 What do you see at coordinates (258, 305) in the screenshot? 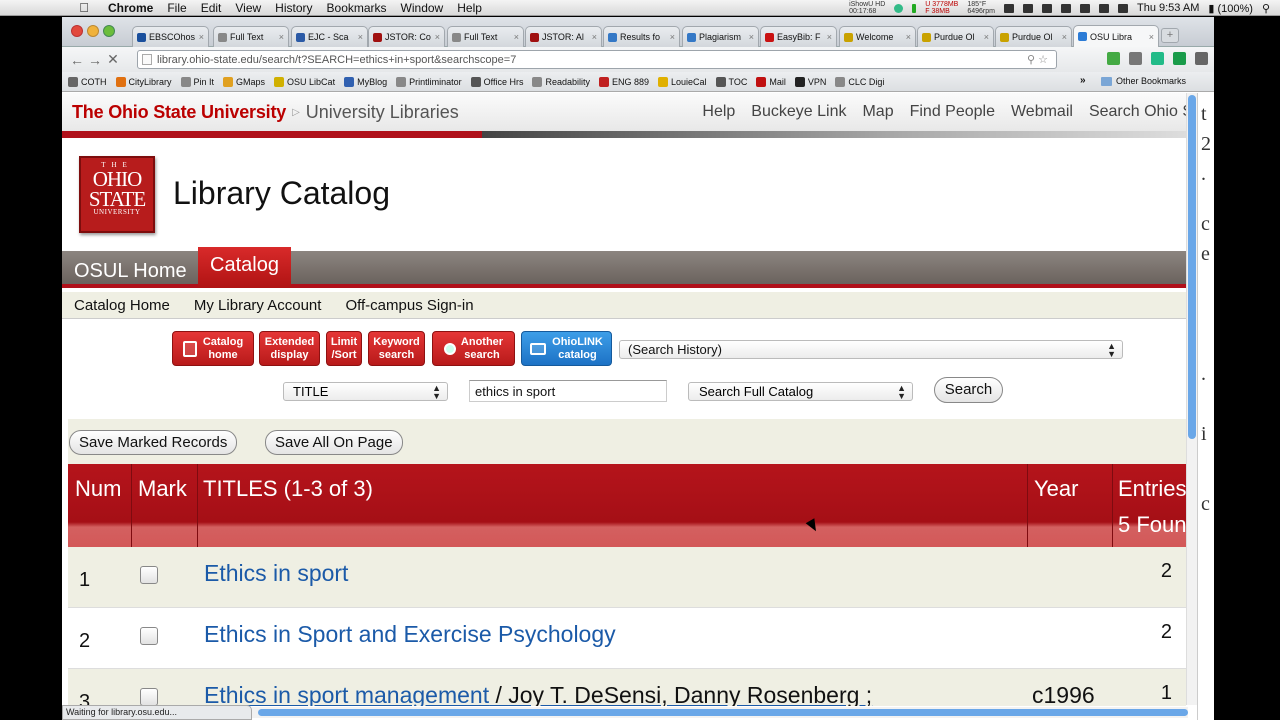
I see `my-library-account-link: My Library Account` at bounding box center [258, 305].